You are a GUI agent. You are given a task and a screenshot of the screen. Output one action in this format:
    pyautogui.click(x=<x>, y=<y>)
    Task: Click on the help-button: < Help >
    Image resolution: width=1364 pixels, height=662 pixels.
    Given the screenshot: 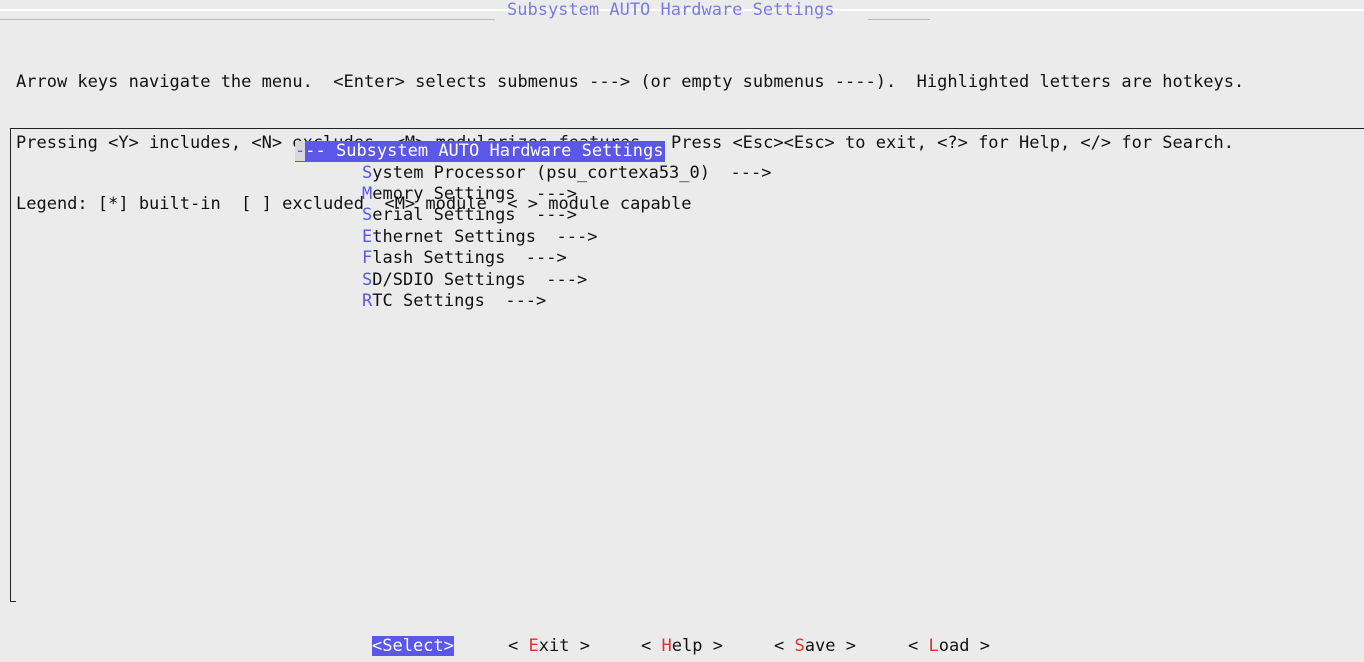 What is the action you would take?
    pyautogui.click(x=682, y=646)
    